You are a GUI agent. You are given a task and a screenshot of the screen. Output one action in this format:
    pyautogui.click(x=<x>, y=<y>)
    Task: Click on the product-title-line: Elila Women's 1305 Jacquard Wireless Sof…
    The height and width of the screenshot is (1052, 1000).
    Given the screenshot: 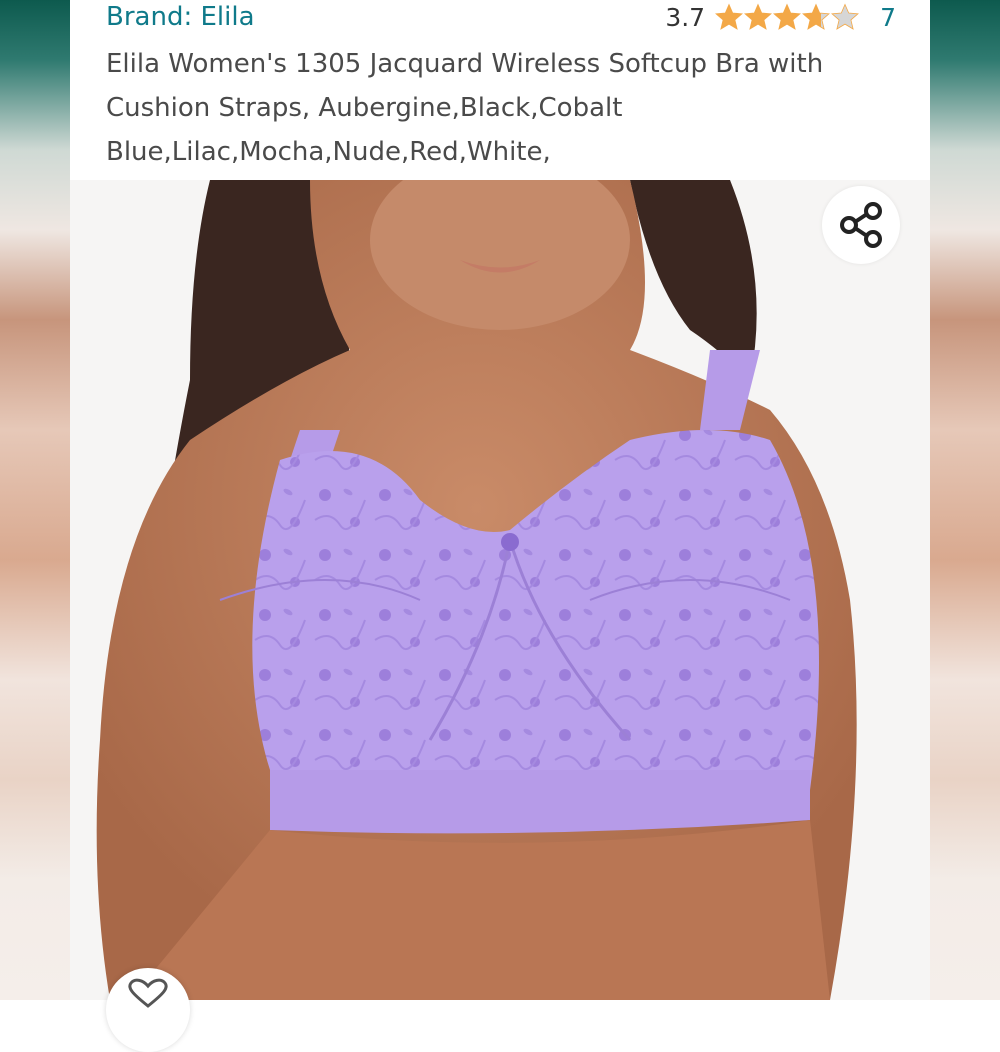 What is the action you would take?
    pyautogui.click(x=465, y=64)
    